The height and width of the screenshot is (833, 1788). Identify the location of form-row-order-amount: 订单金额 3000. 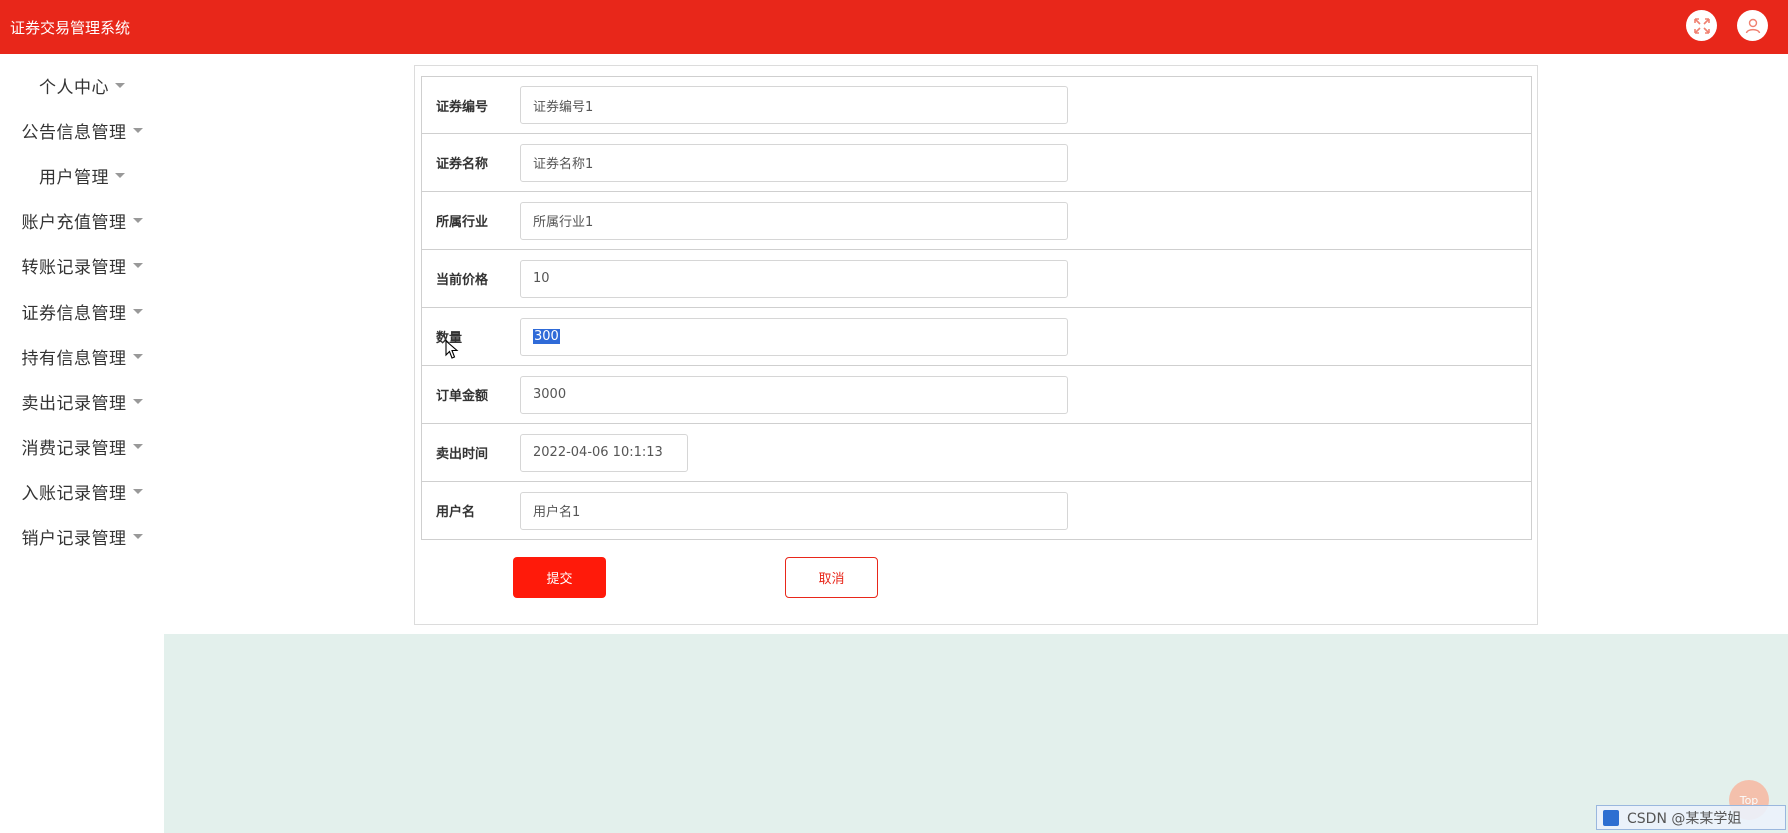
(976, 395).